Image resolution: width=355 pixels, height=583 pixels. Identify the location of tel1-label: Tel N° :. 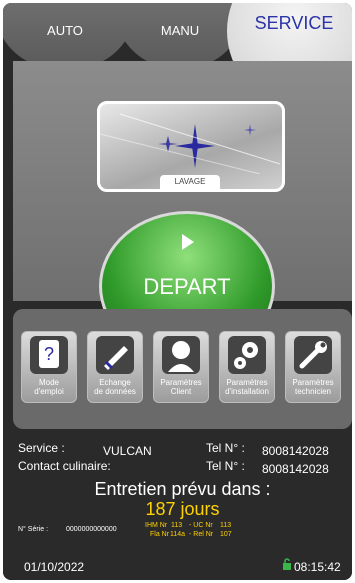
(225, 448).